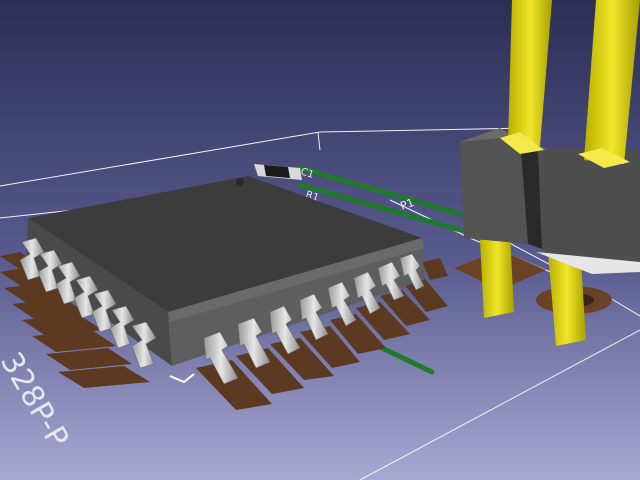 This screenshot has height=480, width=640. What do you see at coordinates (240, 182) in the screenshot?
I see `pin1-marker` at bounding box center [240, 182].